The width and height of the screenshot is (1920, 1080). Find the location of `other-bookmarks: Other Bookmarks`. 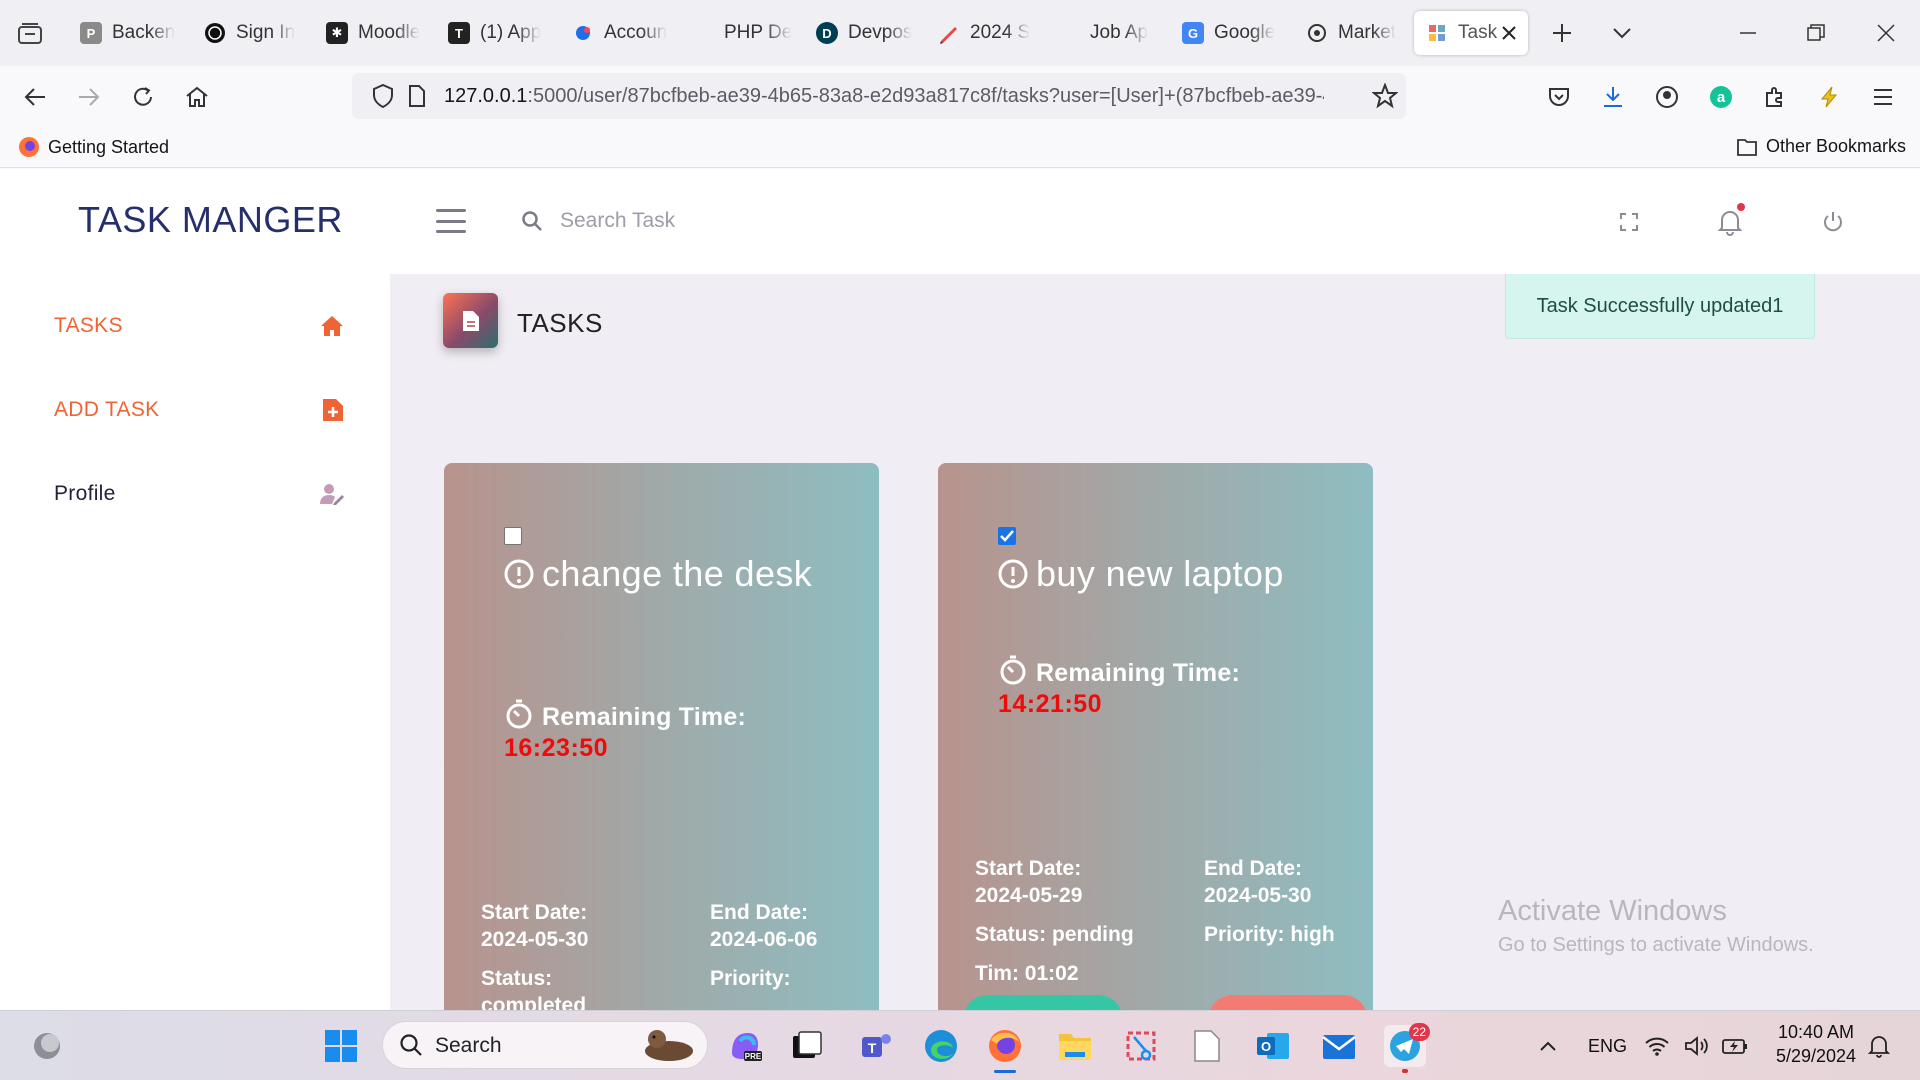

other-bookmarks: Other Bookmarks is located at coordinates (1821, 146).